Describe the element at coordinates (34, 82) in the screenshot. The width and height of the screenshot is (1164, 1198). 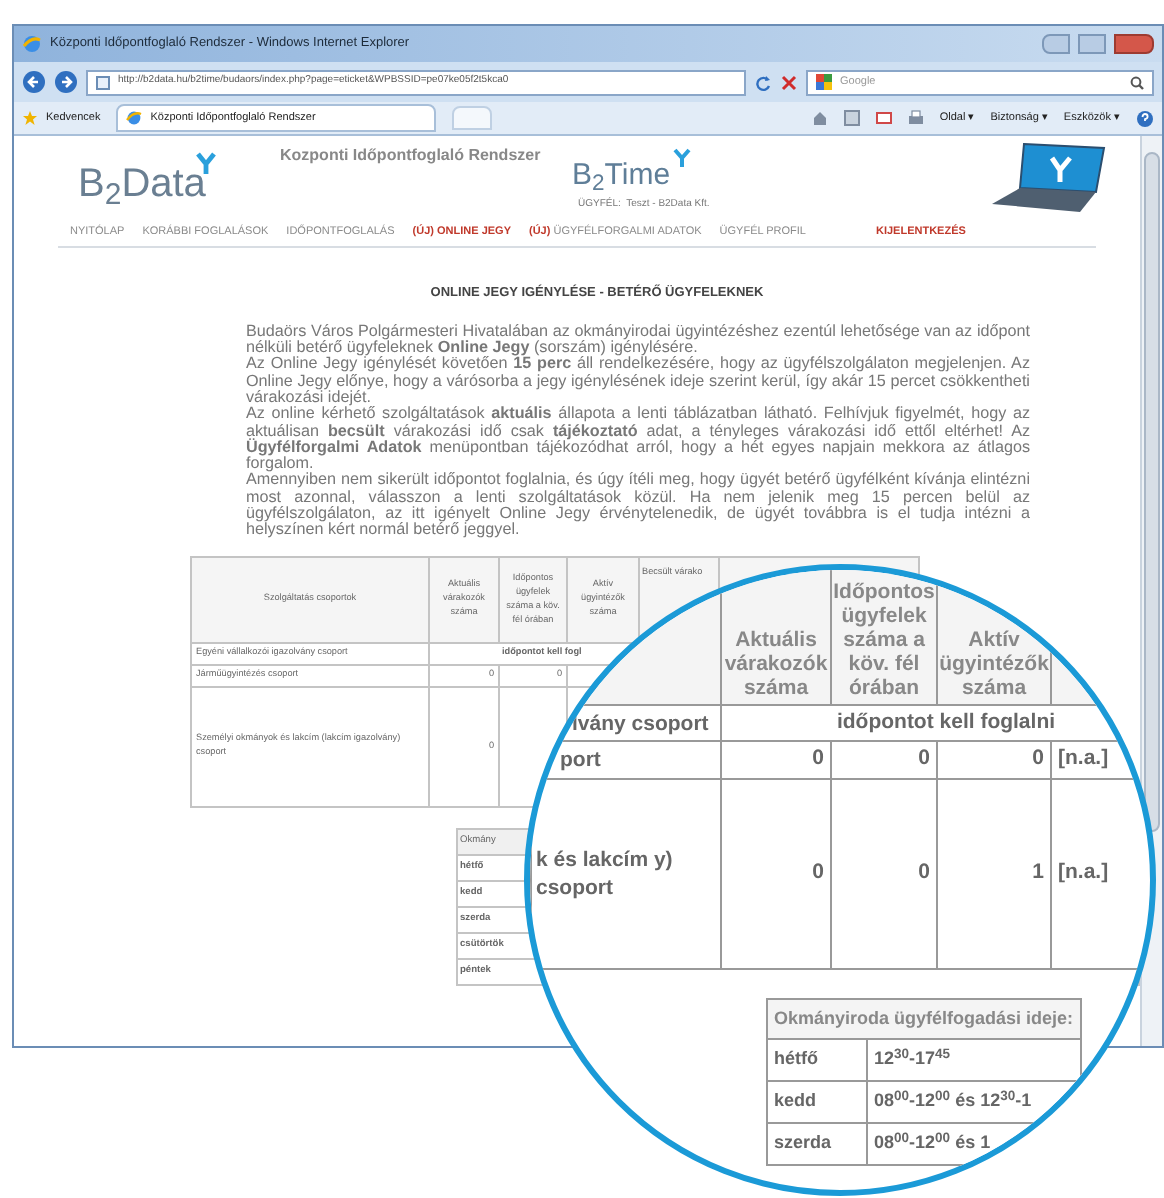
I see `back-icon` at that location.